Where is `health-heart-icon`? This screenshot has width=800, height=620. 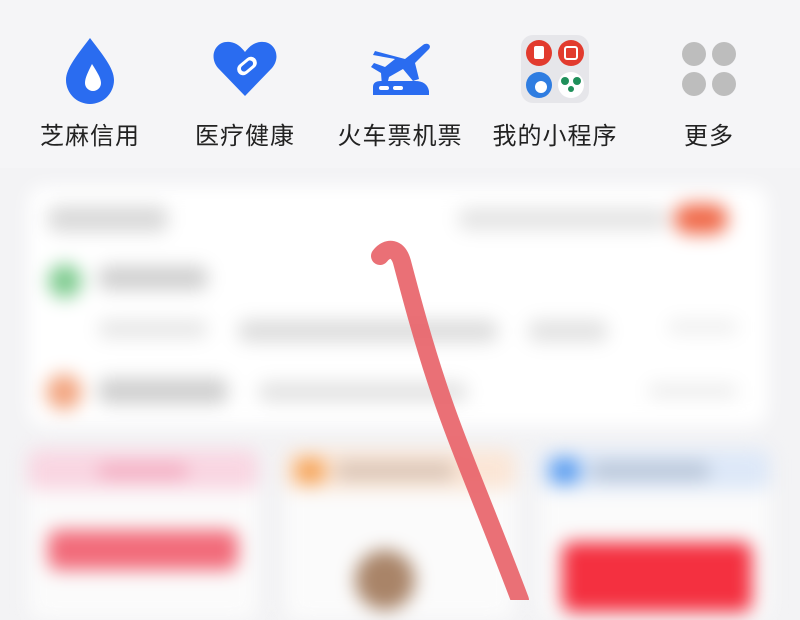
health-heart-icon is located at coordinates (245, 69).